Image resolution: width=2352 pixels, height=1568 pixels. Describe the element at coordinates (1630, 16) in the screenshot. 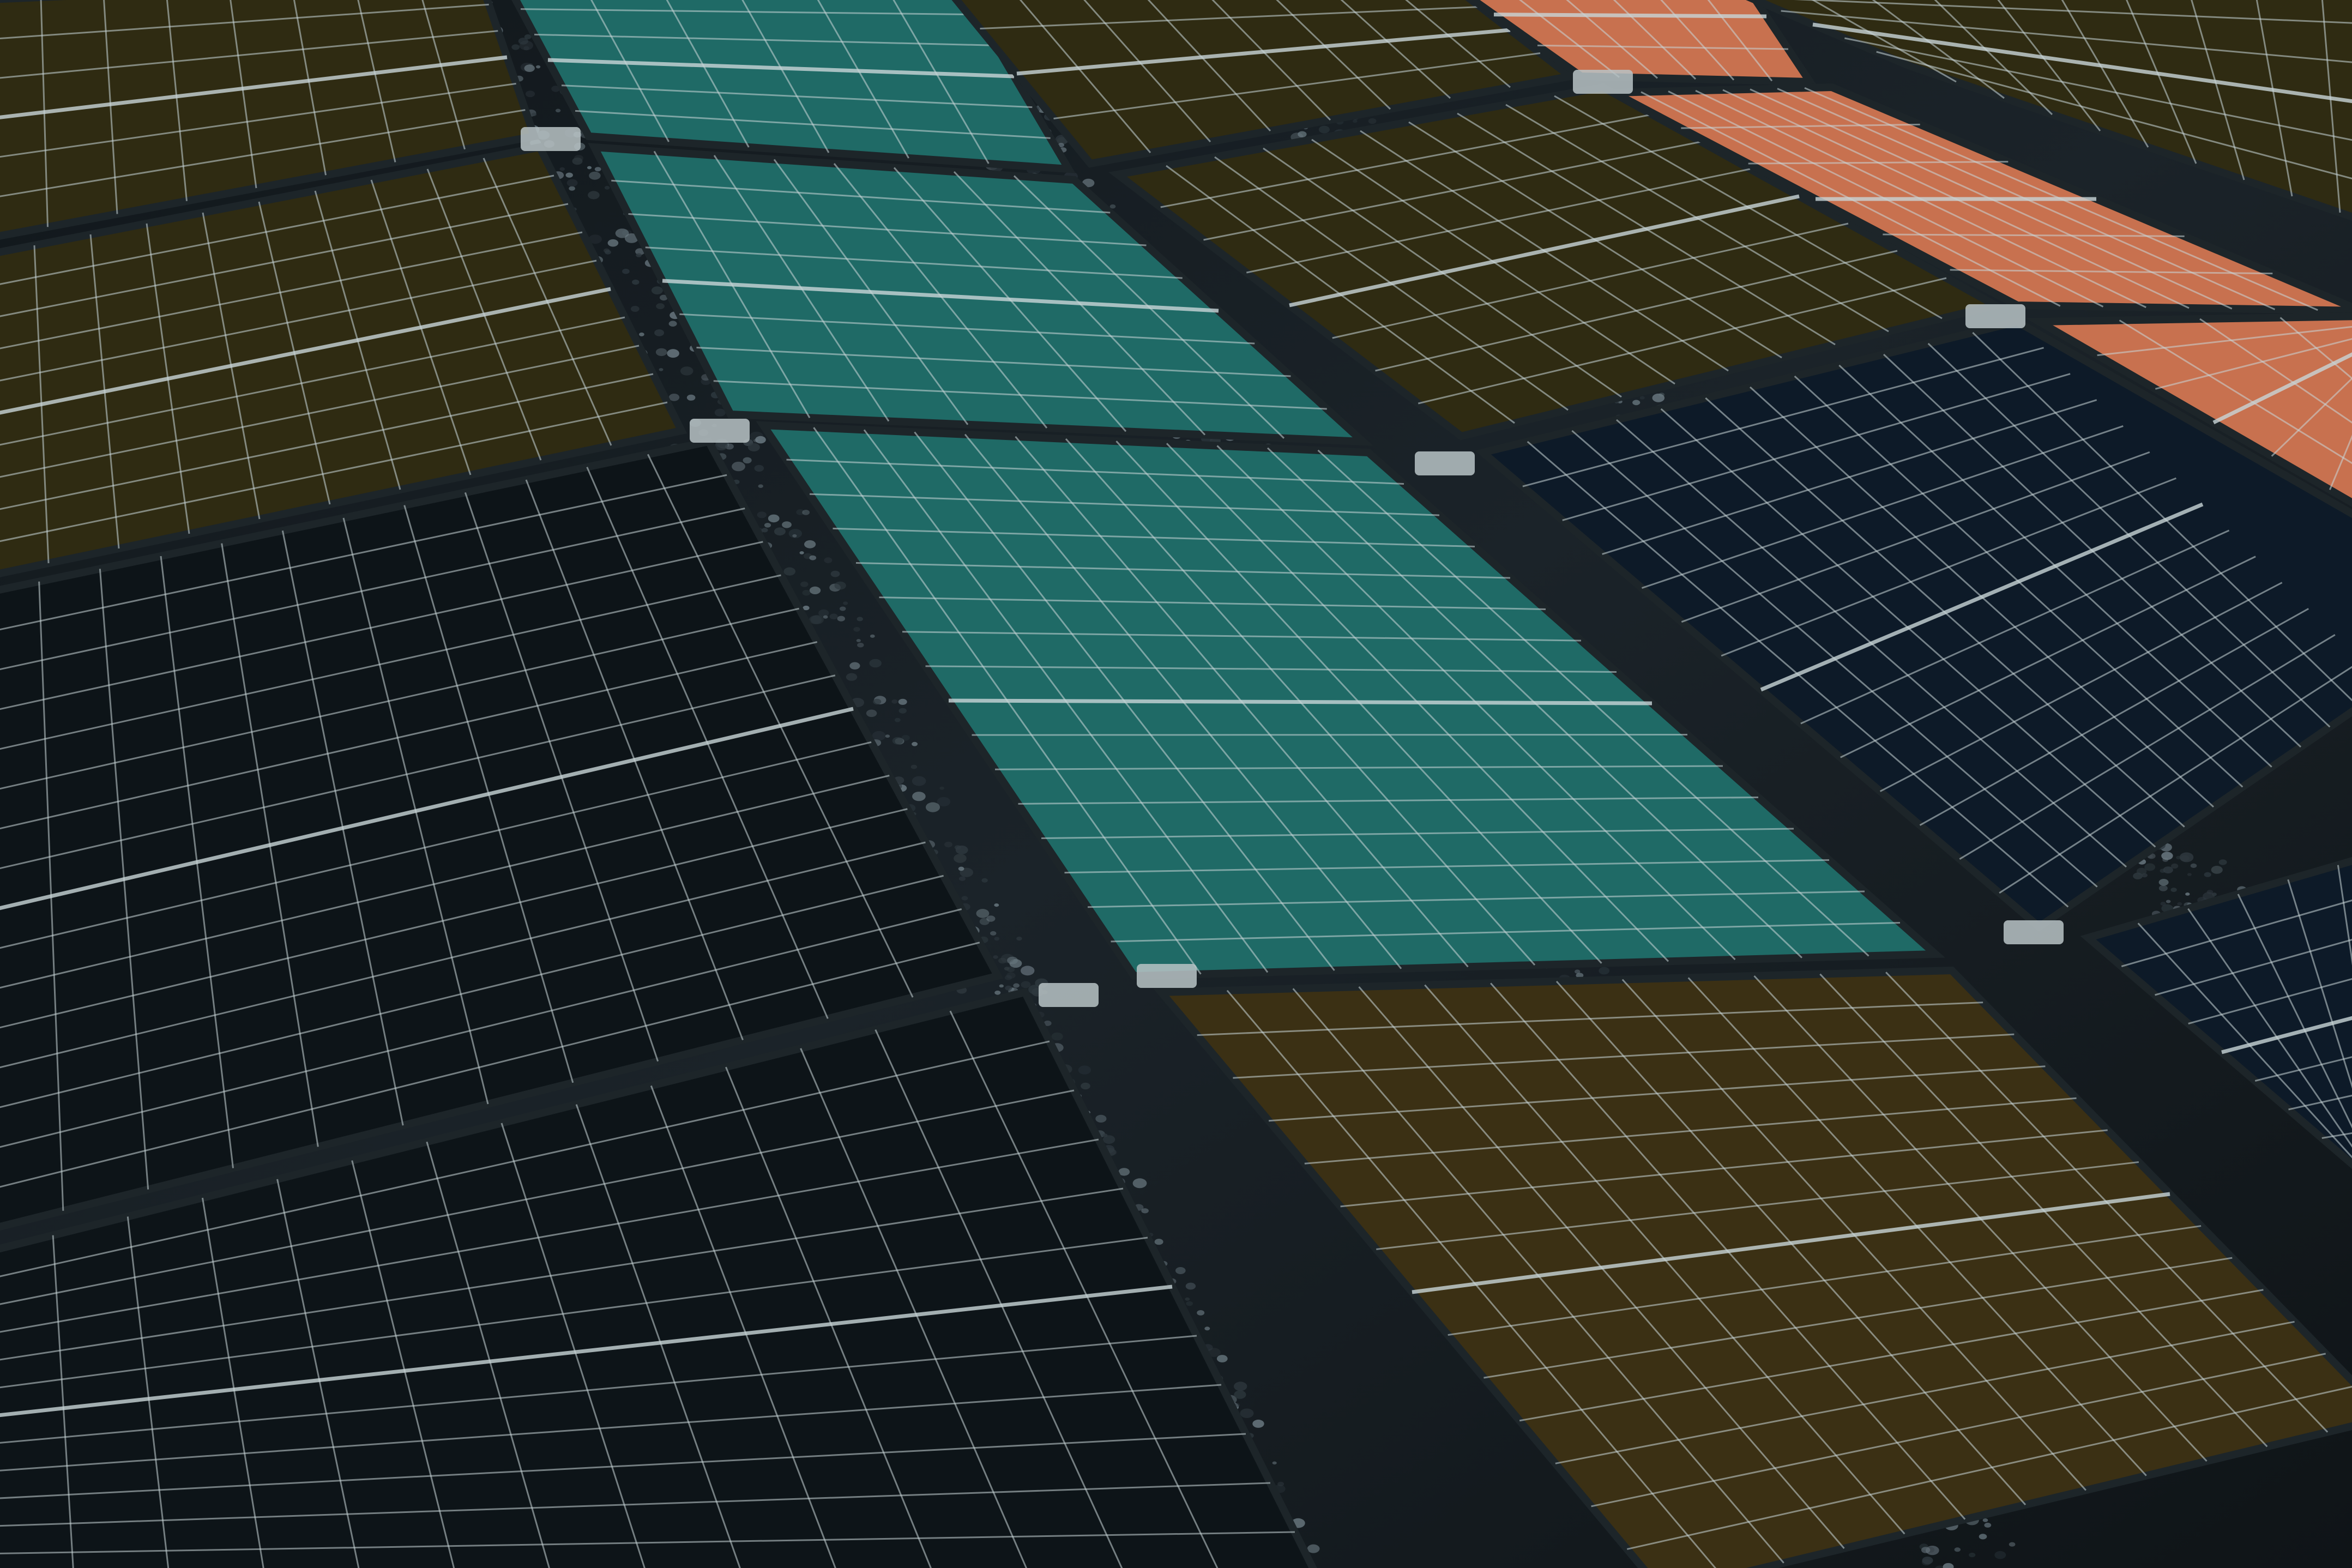

I see `cell-line` at that location.